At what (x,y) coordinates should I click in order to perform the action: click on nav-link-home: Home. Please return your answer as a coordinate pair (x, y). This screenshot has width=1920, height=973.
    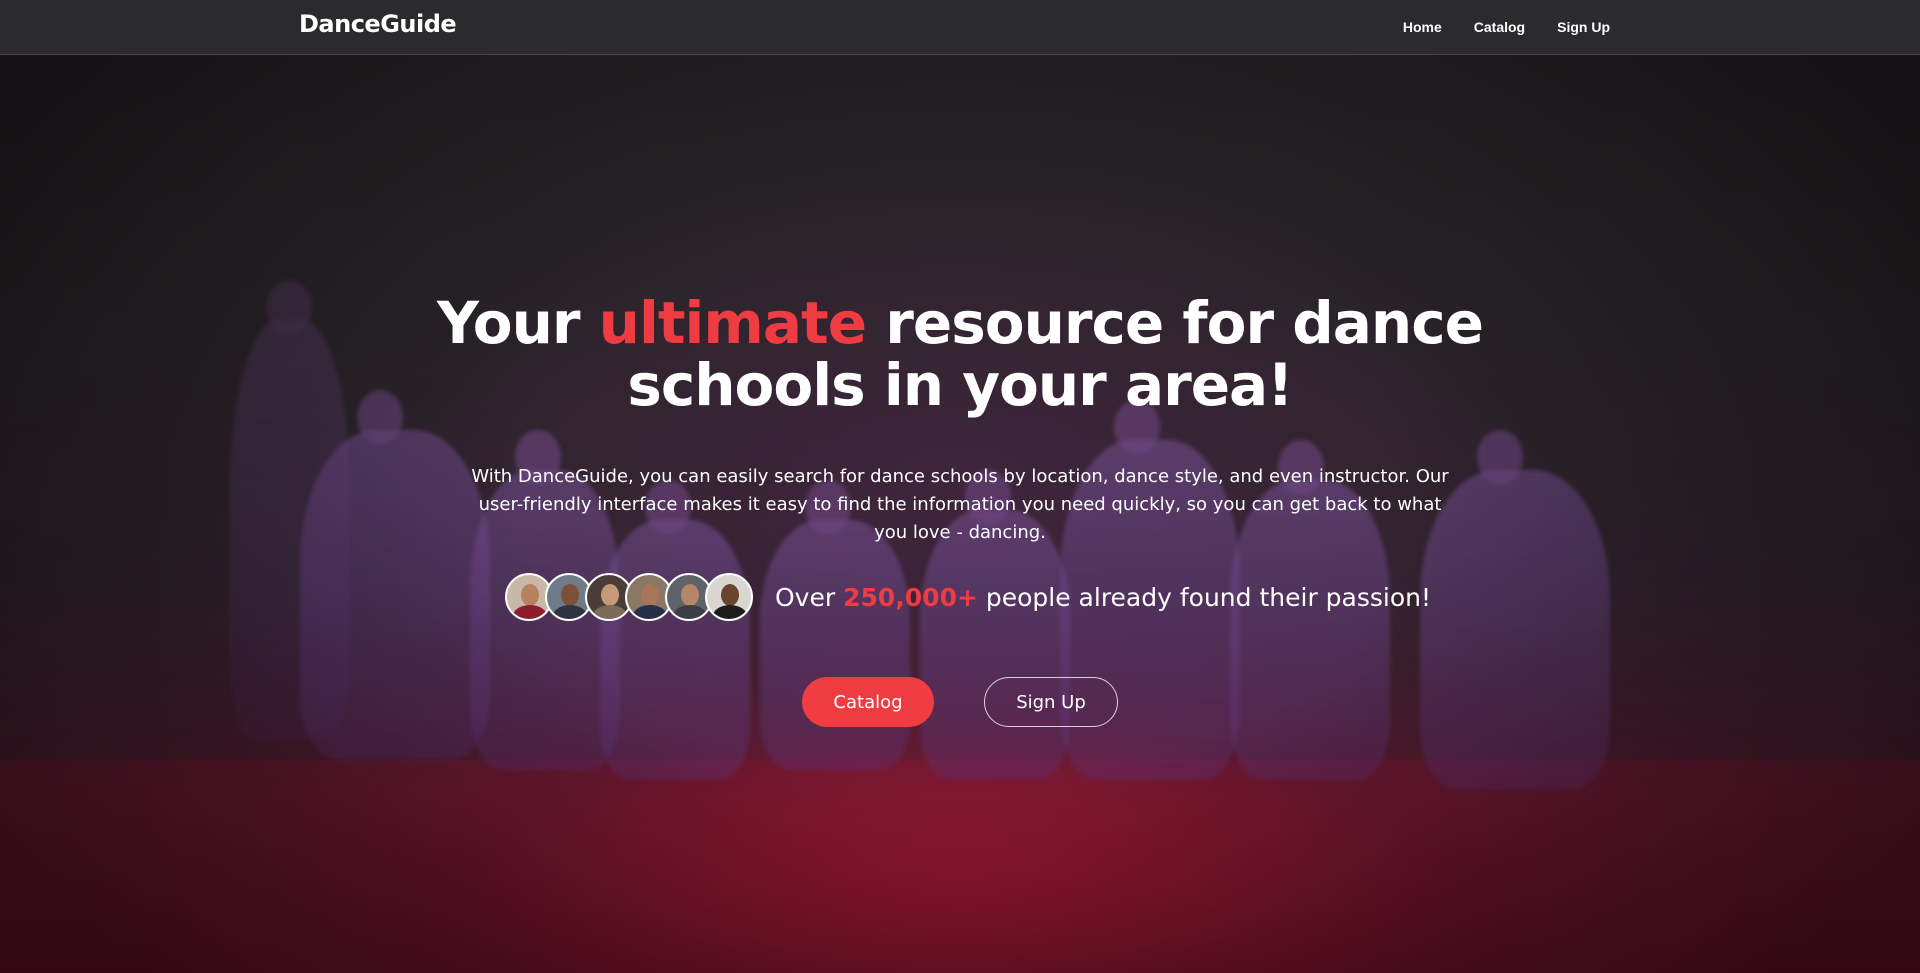
    Looking at the image, I should click on (1422, 27).